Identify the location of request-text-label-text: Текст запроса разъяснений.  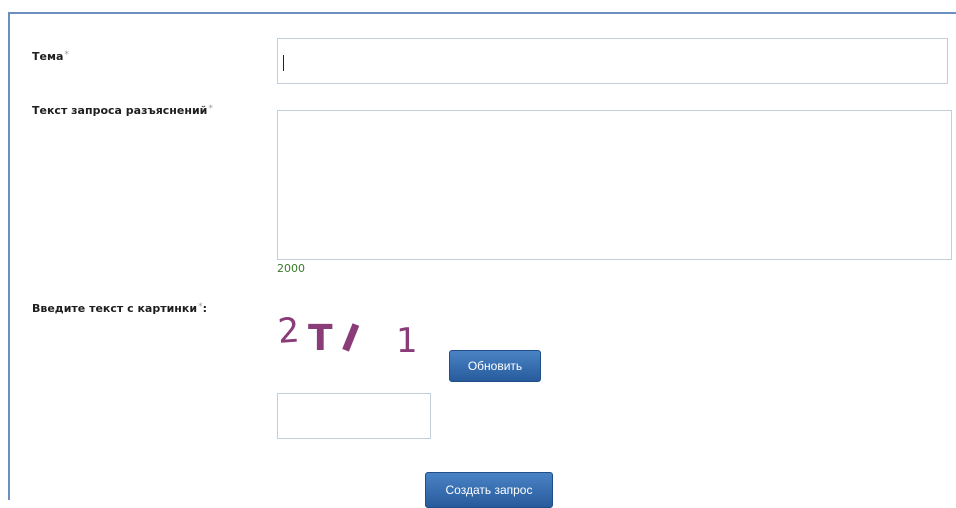
(120, 110).